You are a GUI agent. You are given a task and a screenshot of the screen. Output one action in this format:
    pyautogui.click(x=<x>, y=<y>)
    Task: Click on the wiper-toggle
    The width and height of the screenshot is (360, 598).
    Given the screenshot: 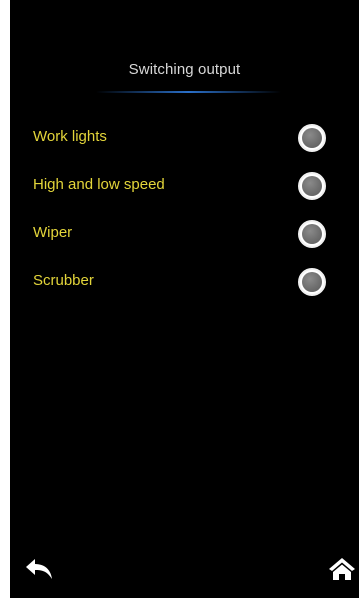 What is the action you would take?
    pyautogui.click(x=312, y=234)
    